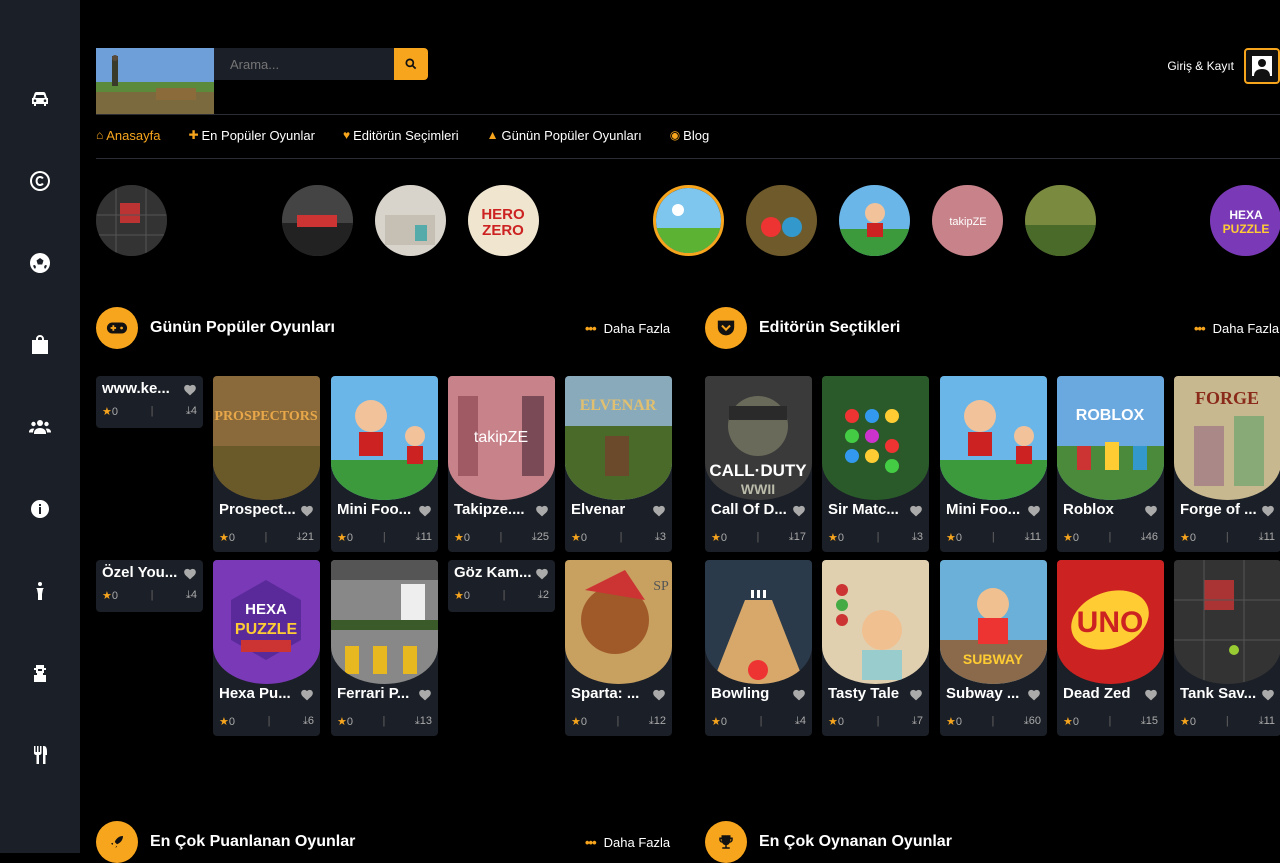 Image resolution: width=1280 pixels, height=863 pixels. Describe the element at coordinates (131, 220) in the screenshot. I see `story-tank` at that location.